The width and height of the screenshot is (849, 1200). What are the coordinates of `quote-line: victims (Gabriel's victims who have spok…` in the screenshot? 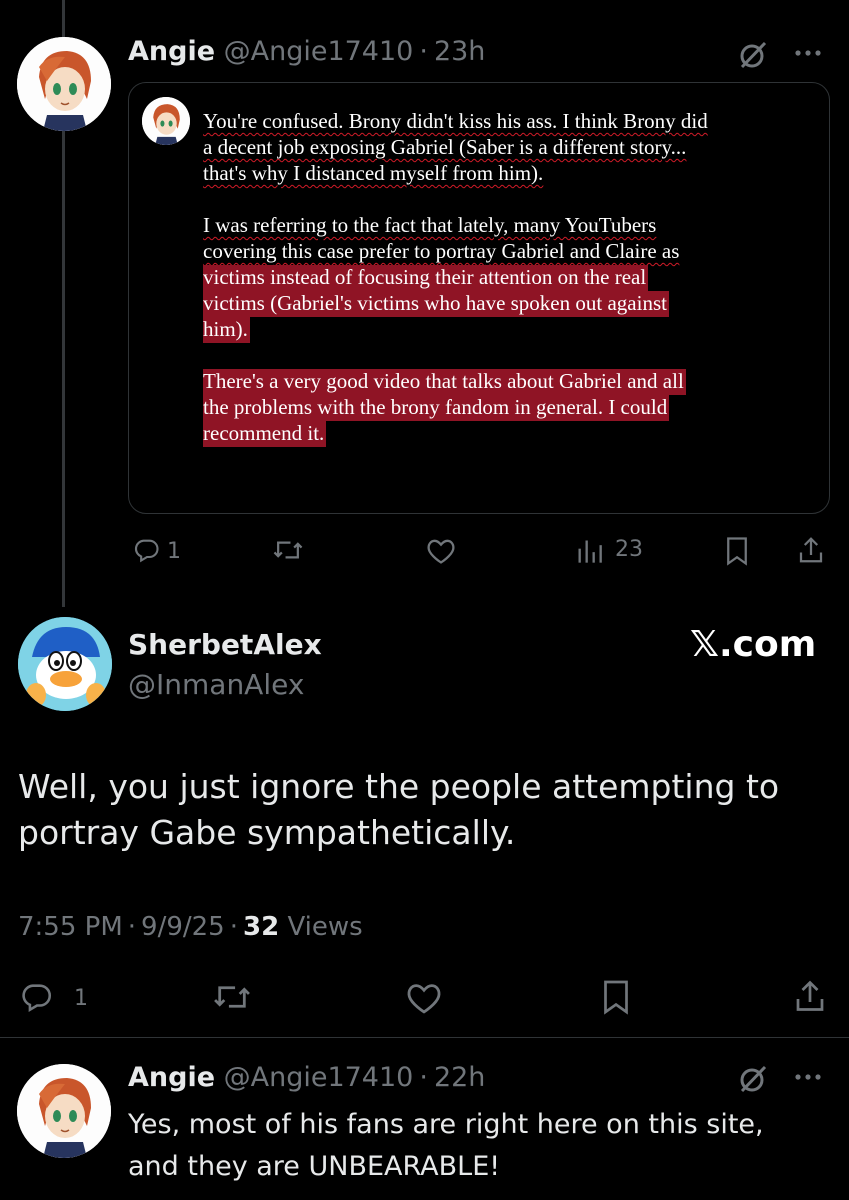 It's located at (513, 303).